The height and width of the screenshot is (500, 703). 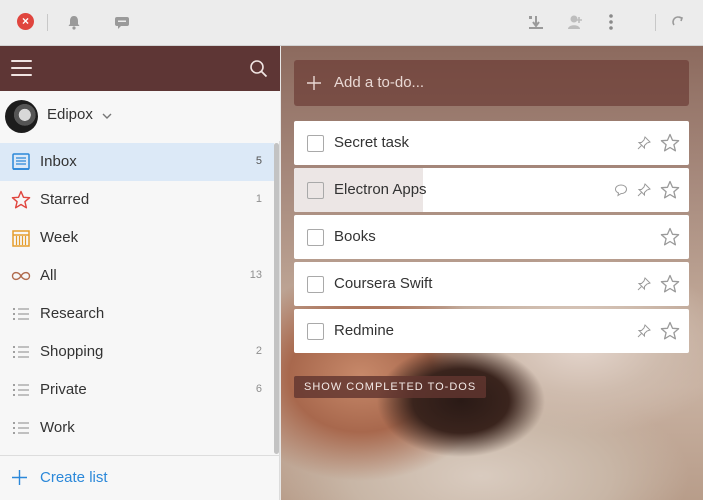 What do you see at coordinates (137, 352) in the screenshot?
I see `sidebar-item-shopping: Shopping 2` at bounding box center [137, 352].